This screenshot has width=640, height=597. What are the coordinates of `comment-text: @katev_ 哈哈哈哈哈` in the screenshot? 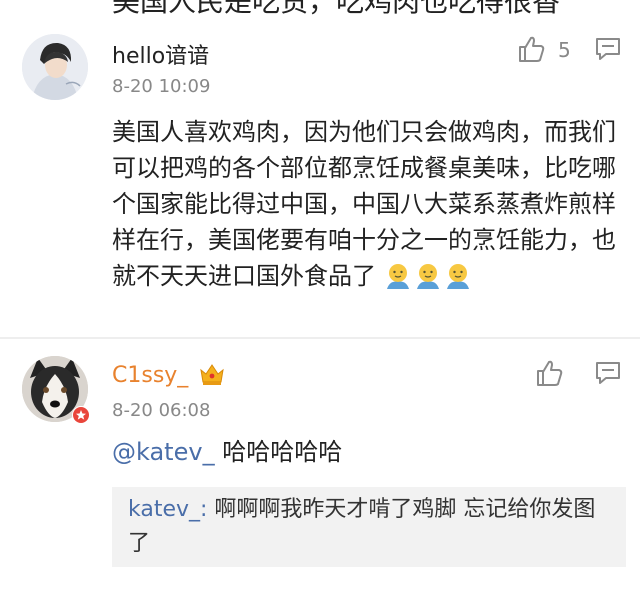 It's located at (367, 452).